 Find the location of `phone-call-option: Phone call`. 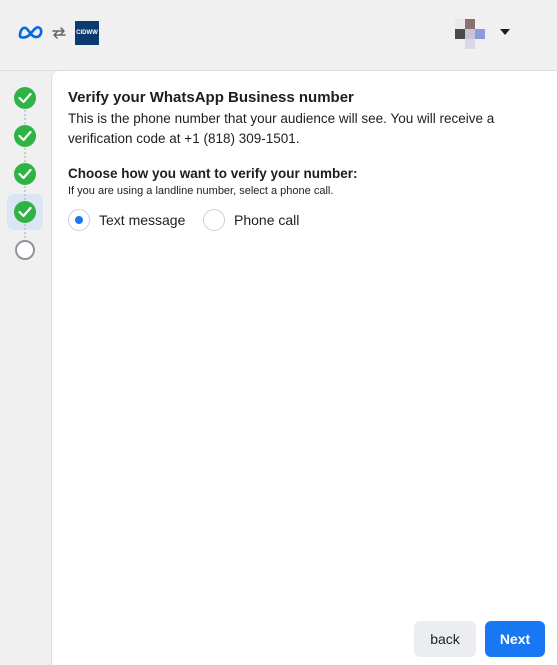

phone-call-option: Phone call is located at coordinates (251, 220).